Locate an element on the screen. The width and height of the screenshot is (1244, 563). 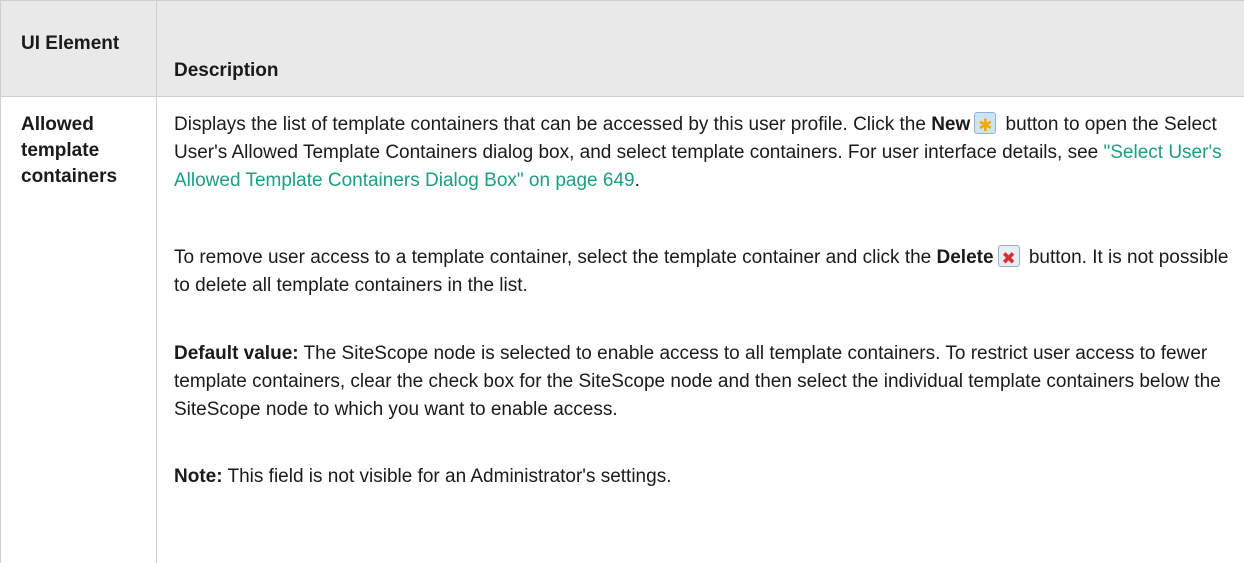
note-label: Note: is located at coordinates (198, 476).